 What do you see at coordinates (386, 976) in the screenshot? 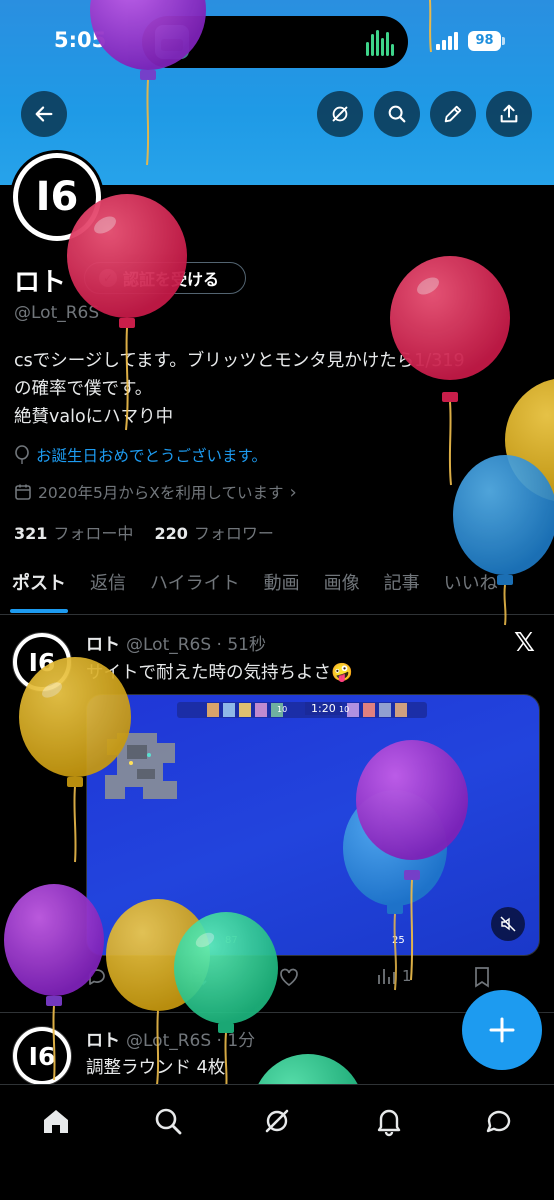
I see `views-icon` at bounding box center [386, 976].